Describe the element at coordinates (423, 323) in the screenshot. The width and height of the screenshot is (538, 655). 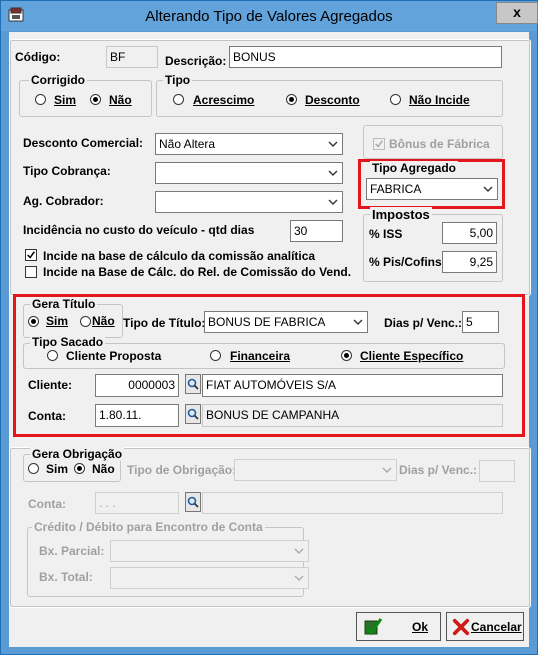
I see `dias-venc-label: Dias p/ Venc.:` at that location.